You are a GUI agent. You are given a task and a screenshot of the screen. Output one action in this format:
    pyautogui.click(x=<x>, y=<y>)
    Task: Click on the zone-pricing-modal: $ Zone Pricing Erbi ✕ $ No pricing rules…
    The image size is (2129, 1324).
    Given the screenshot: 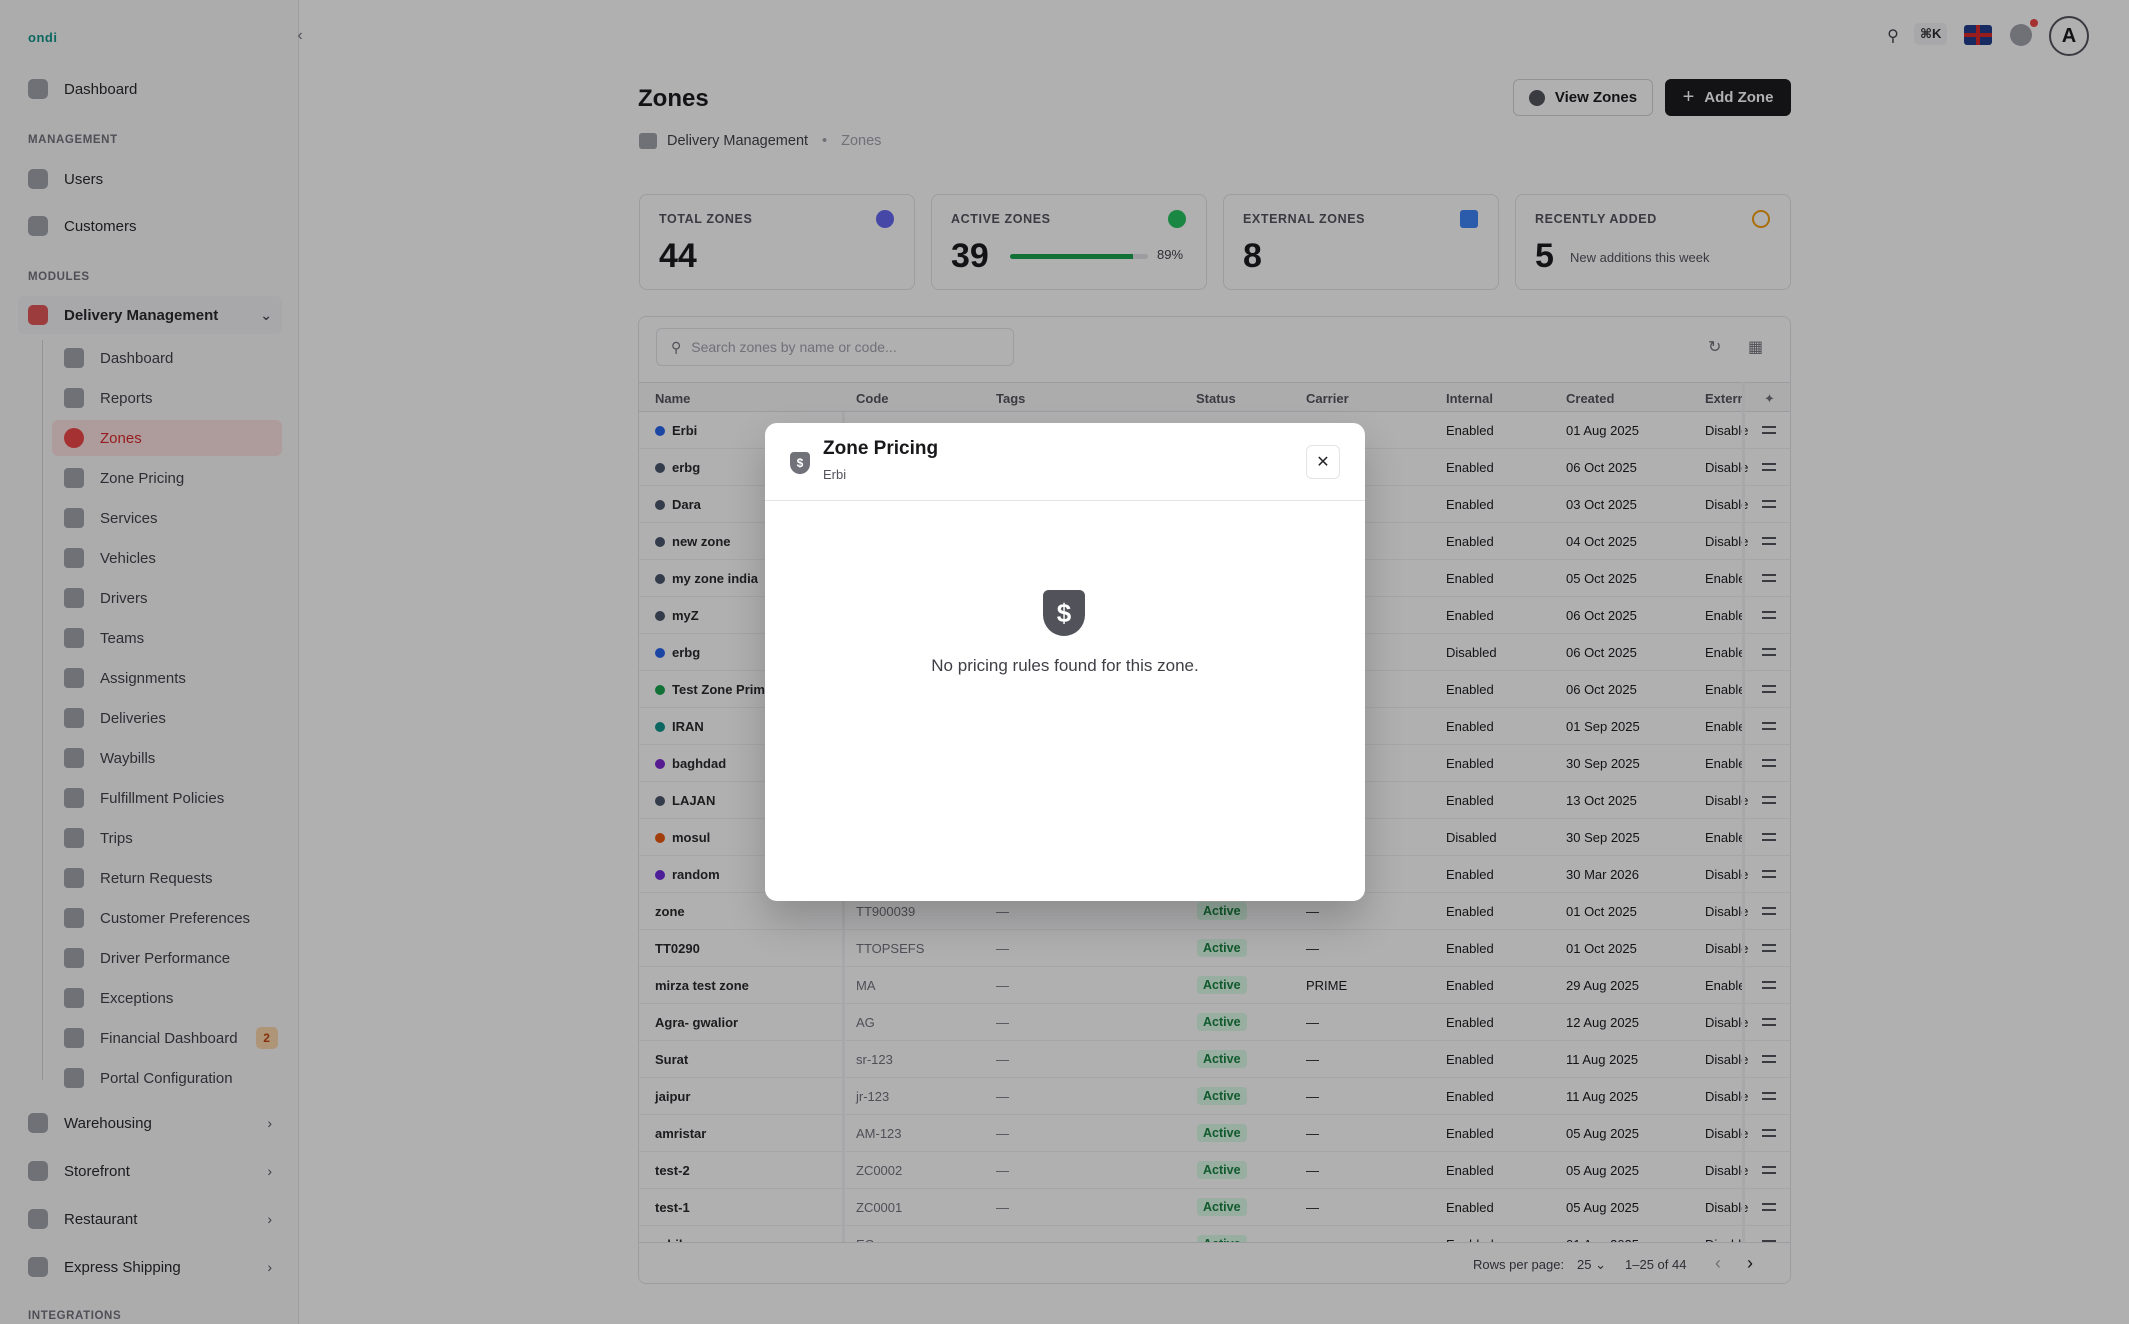 What is the action you would take?
    pyautogui.click(x=1065, y=662)
    